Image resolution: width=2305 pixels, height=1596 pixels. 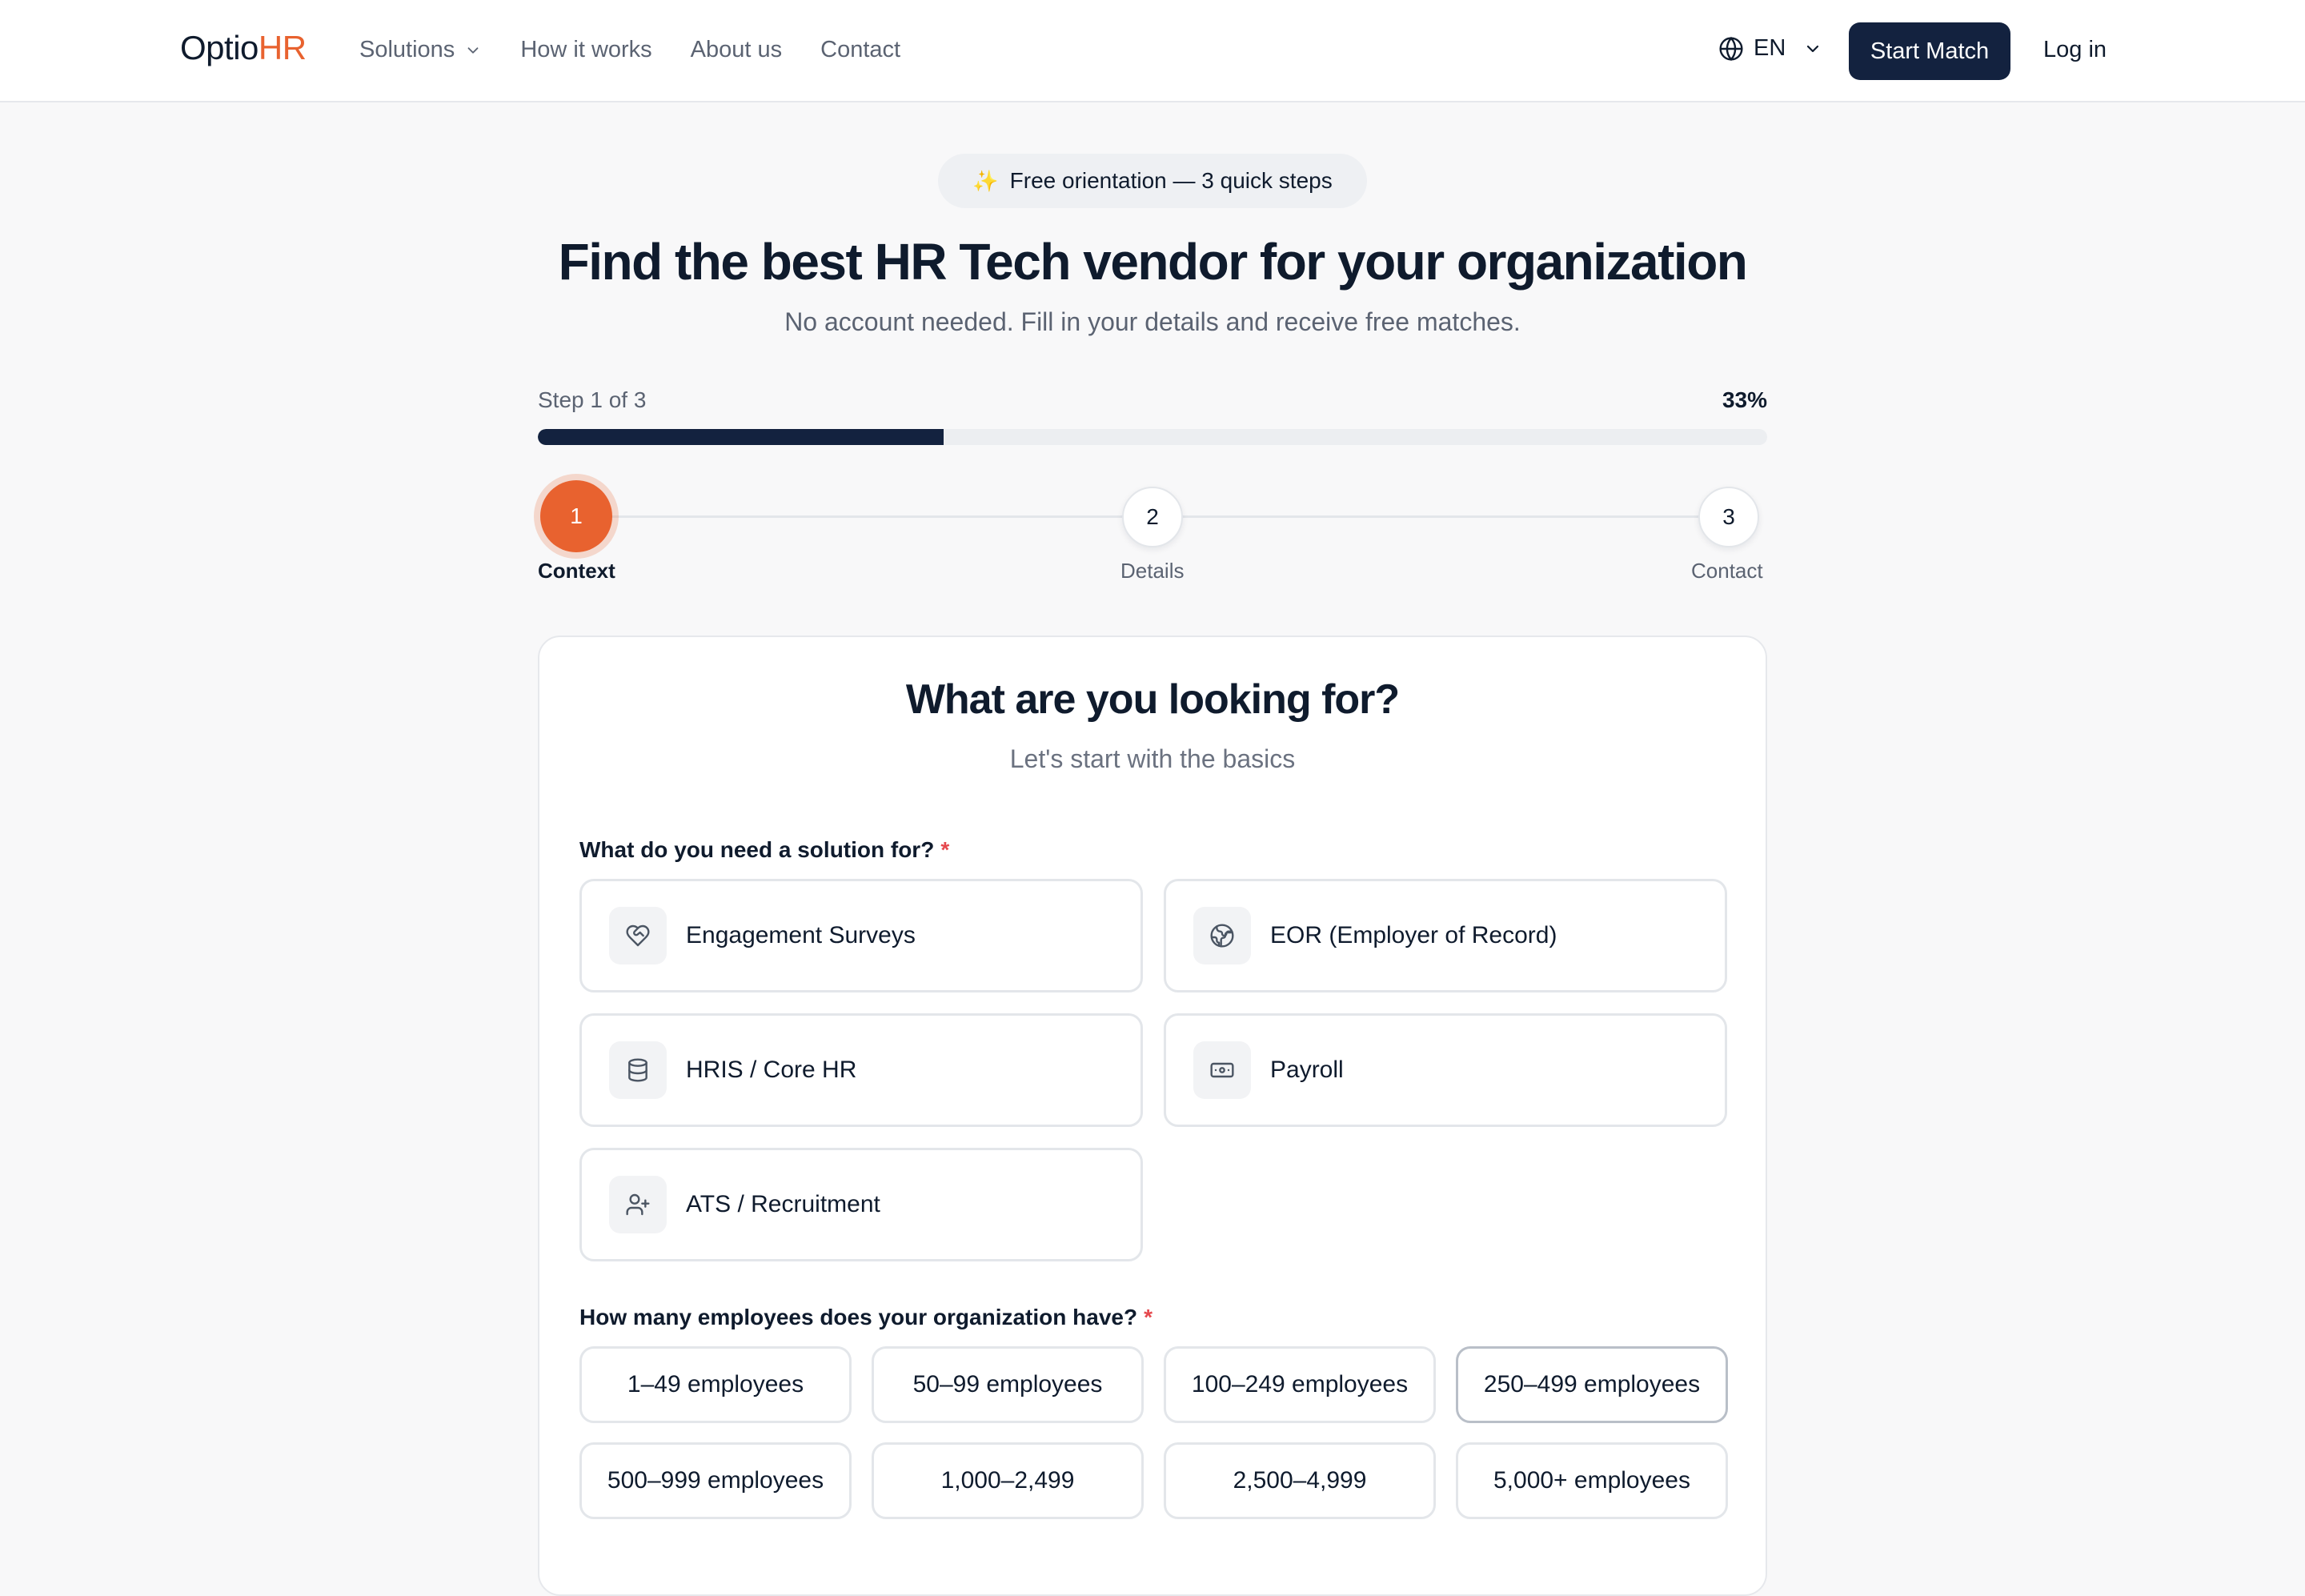 I want to click on employees-option-50-99: 50–99 employees, so click(x=1008, y=1384).